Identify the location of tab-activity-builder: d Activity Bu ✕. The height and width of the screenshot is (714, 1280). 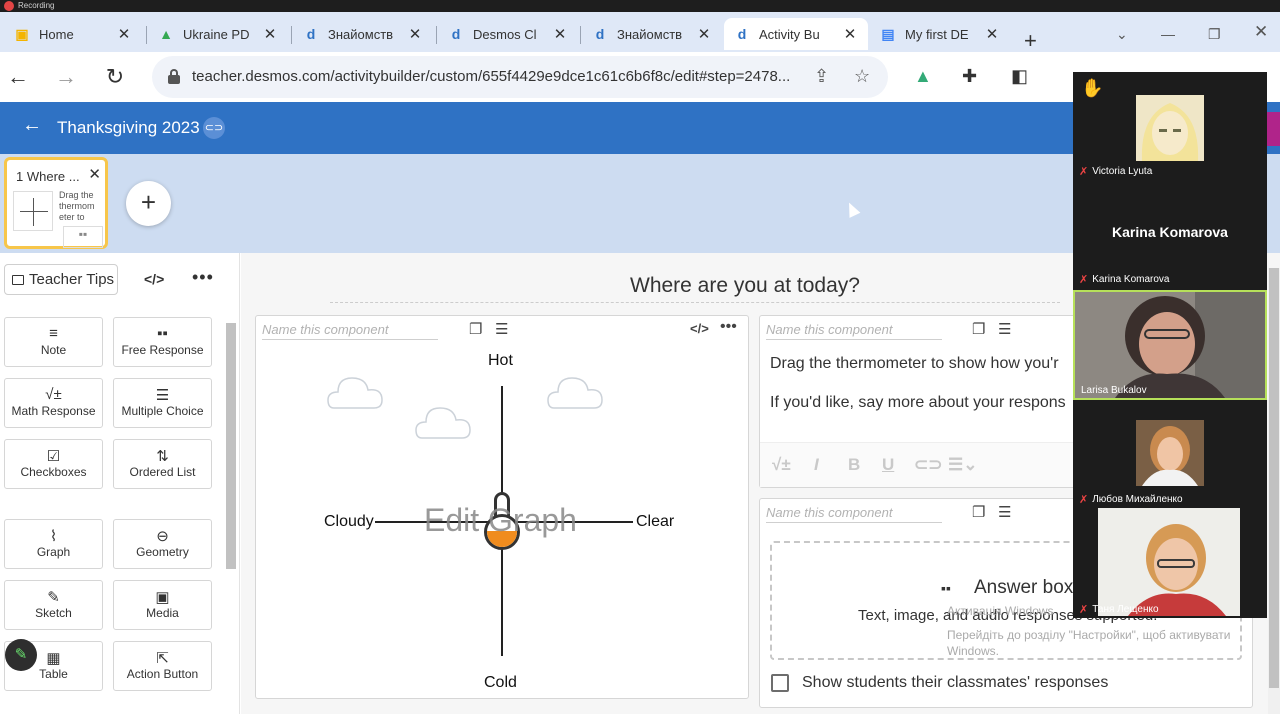
(796, 34).